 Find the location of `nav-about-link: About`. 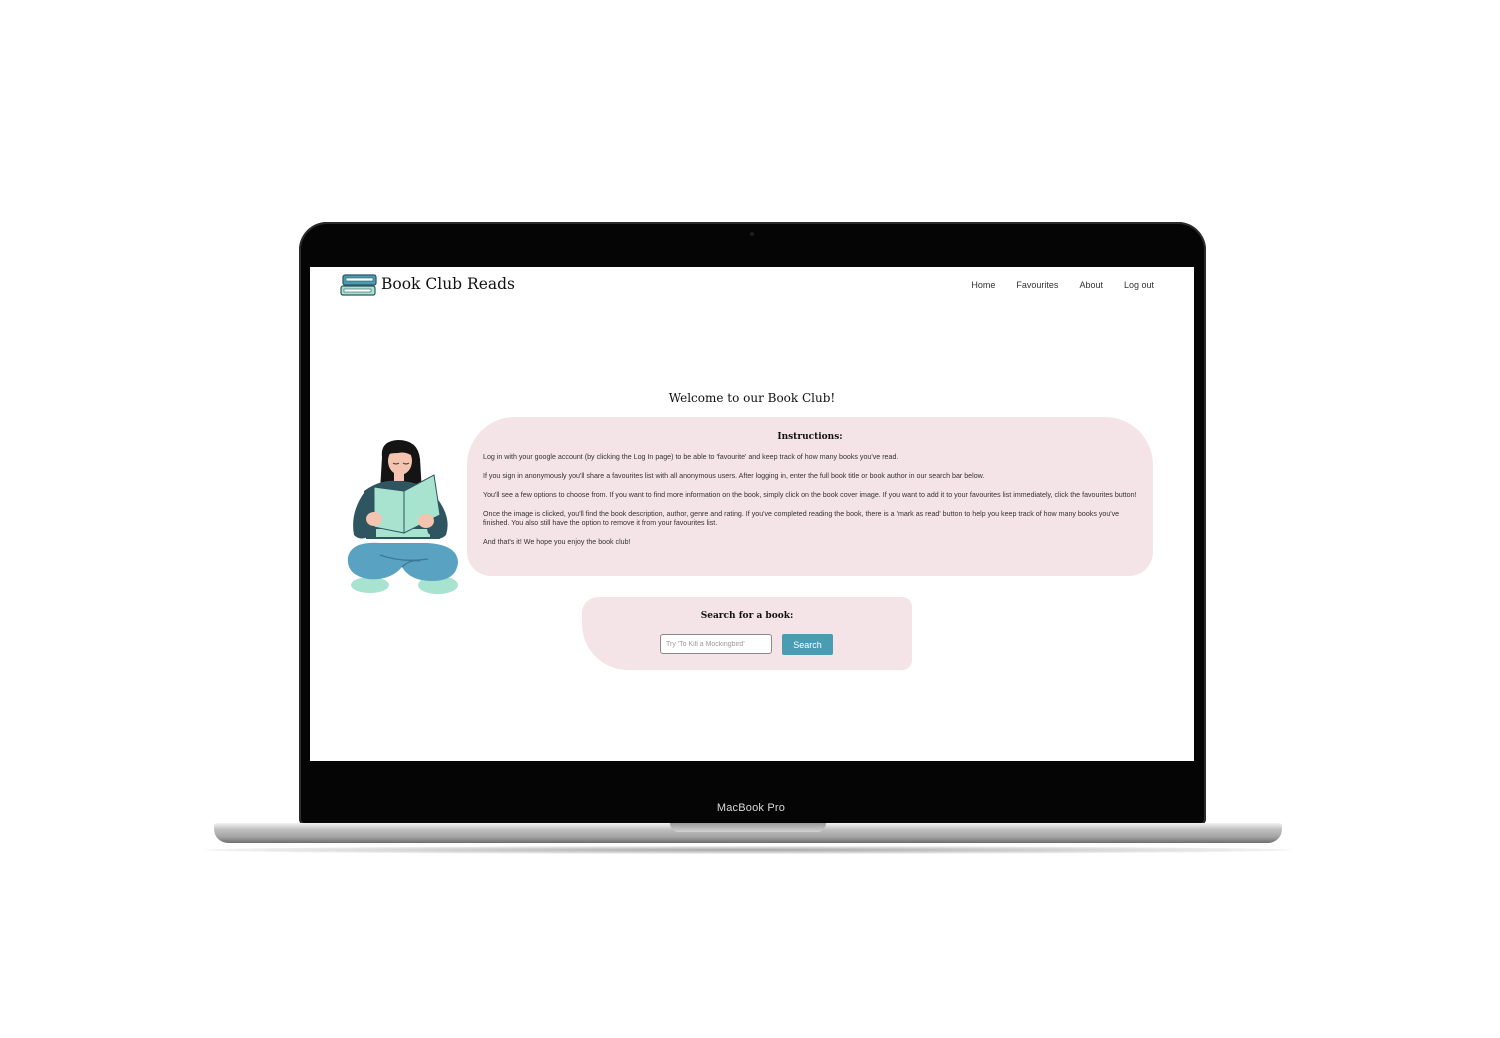

nav-about-link: About is located at coordinates (1091, 285).